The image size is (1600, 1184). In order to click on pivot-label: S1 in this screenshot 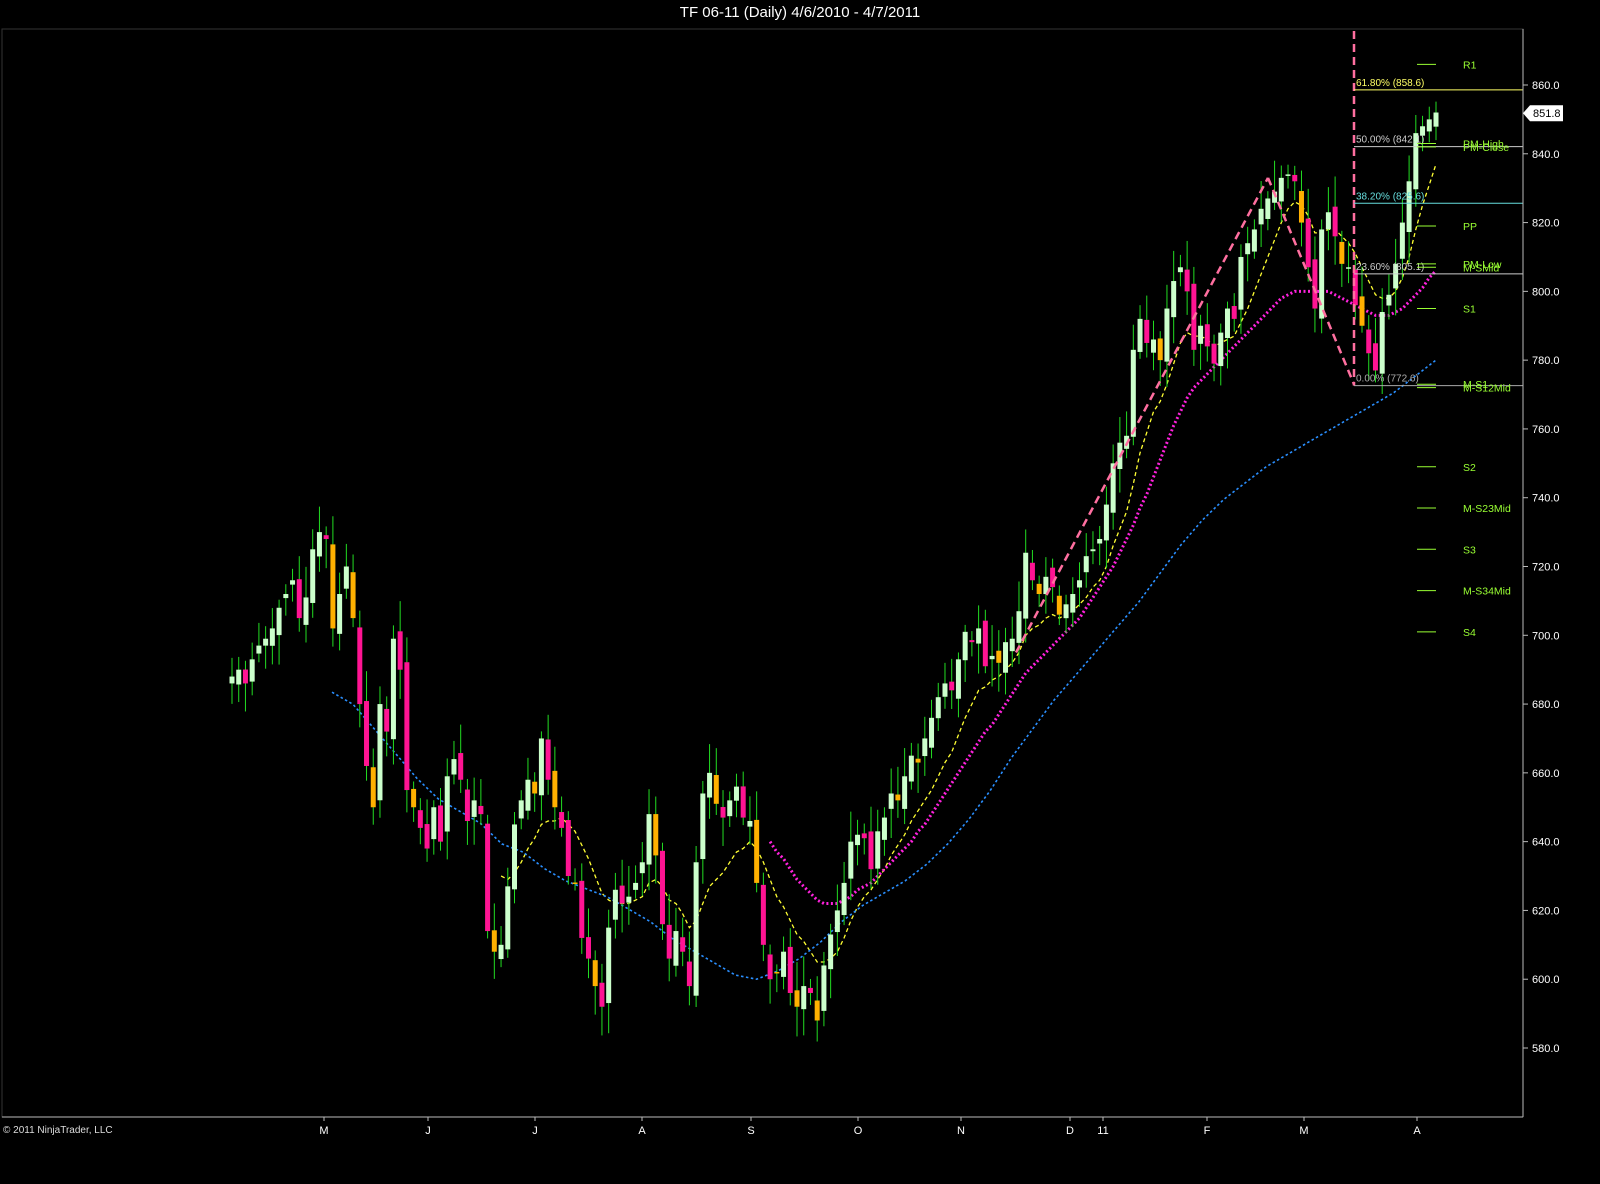, I will do `click(1469, 310)`.